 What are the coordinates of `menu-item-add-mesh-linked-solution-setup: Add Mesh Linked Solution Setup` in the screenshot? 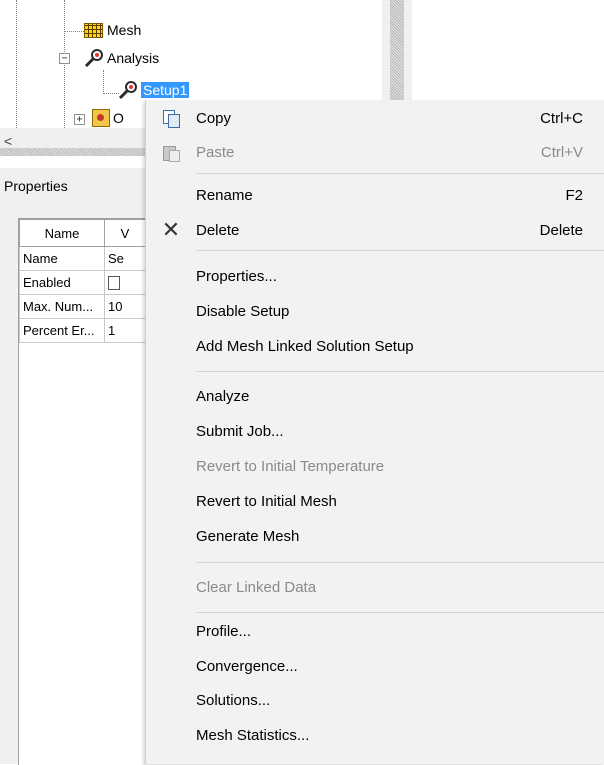 It's located at (375, 346).